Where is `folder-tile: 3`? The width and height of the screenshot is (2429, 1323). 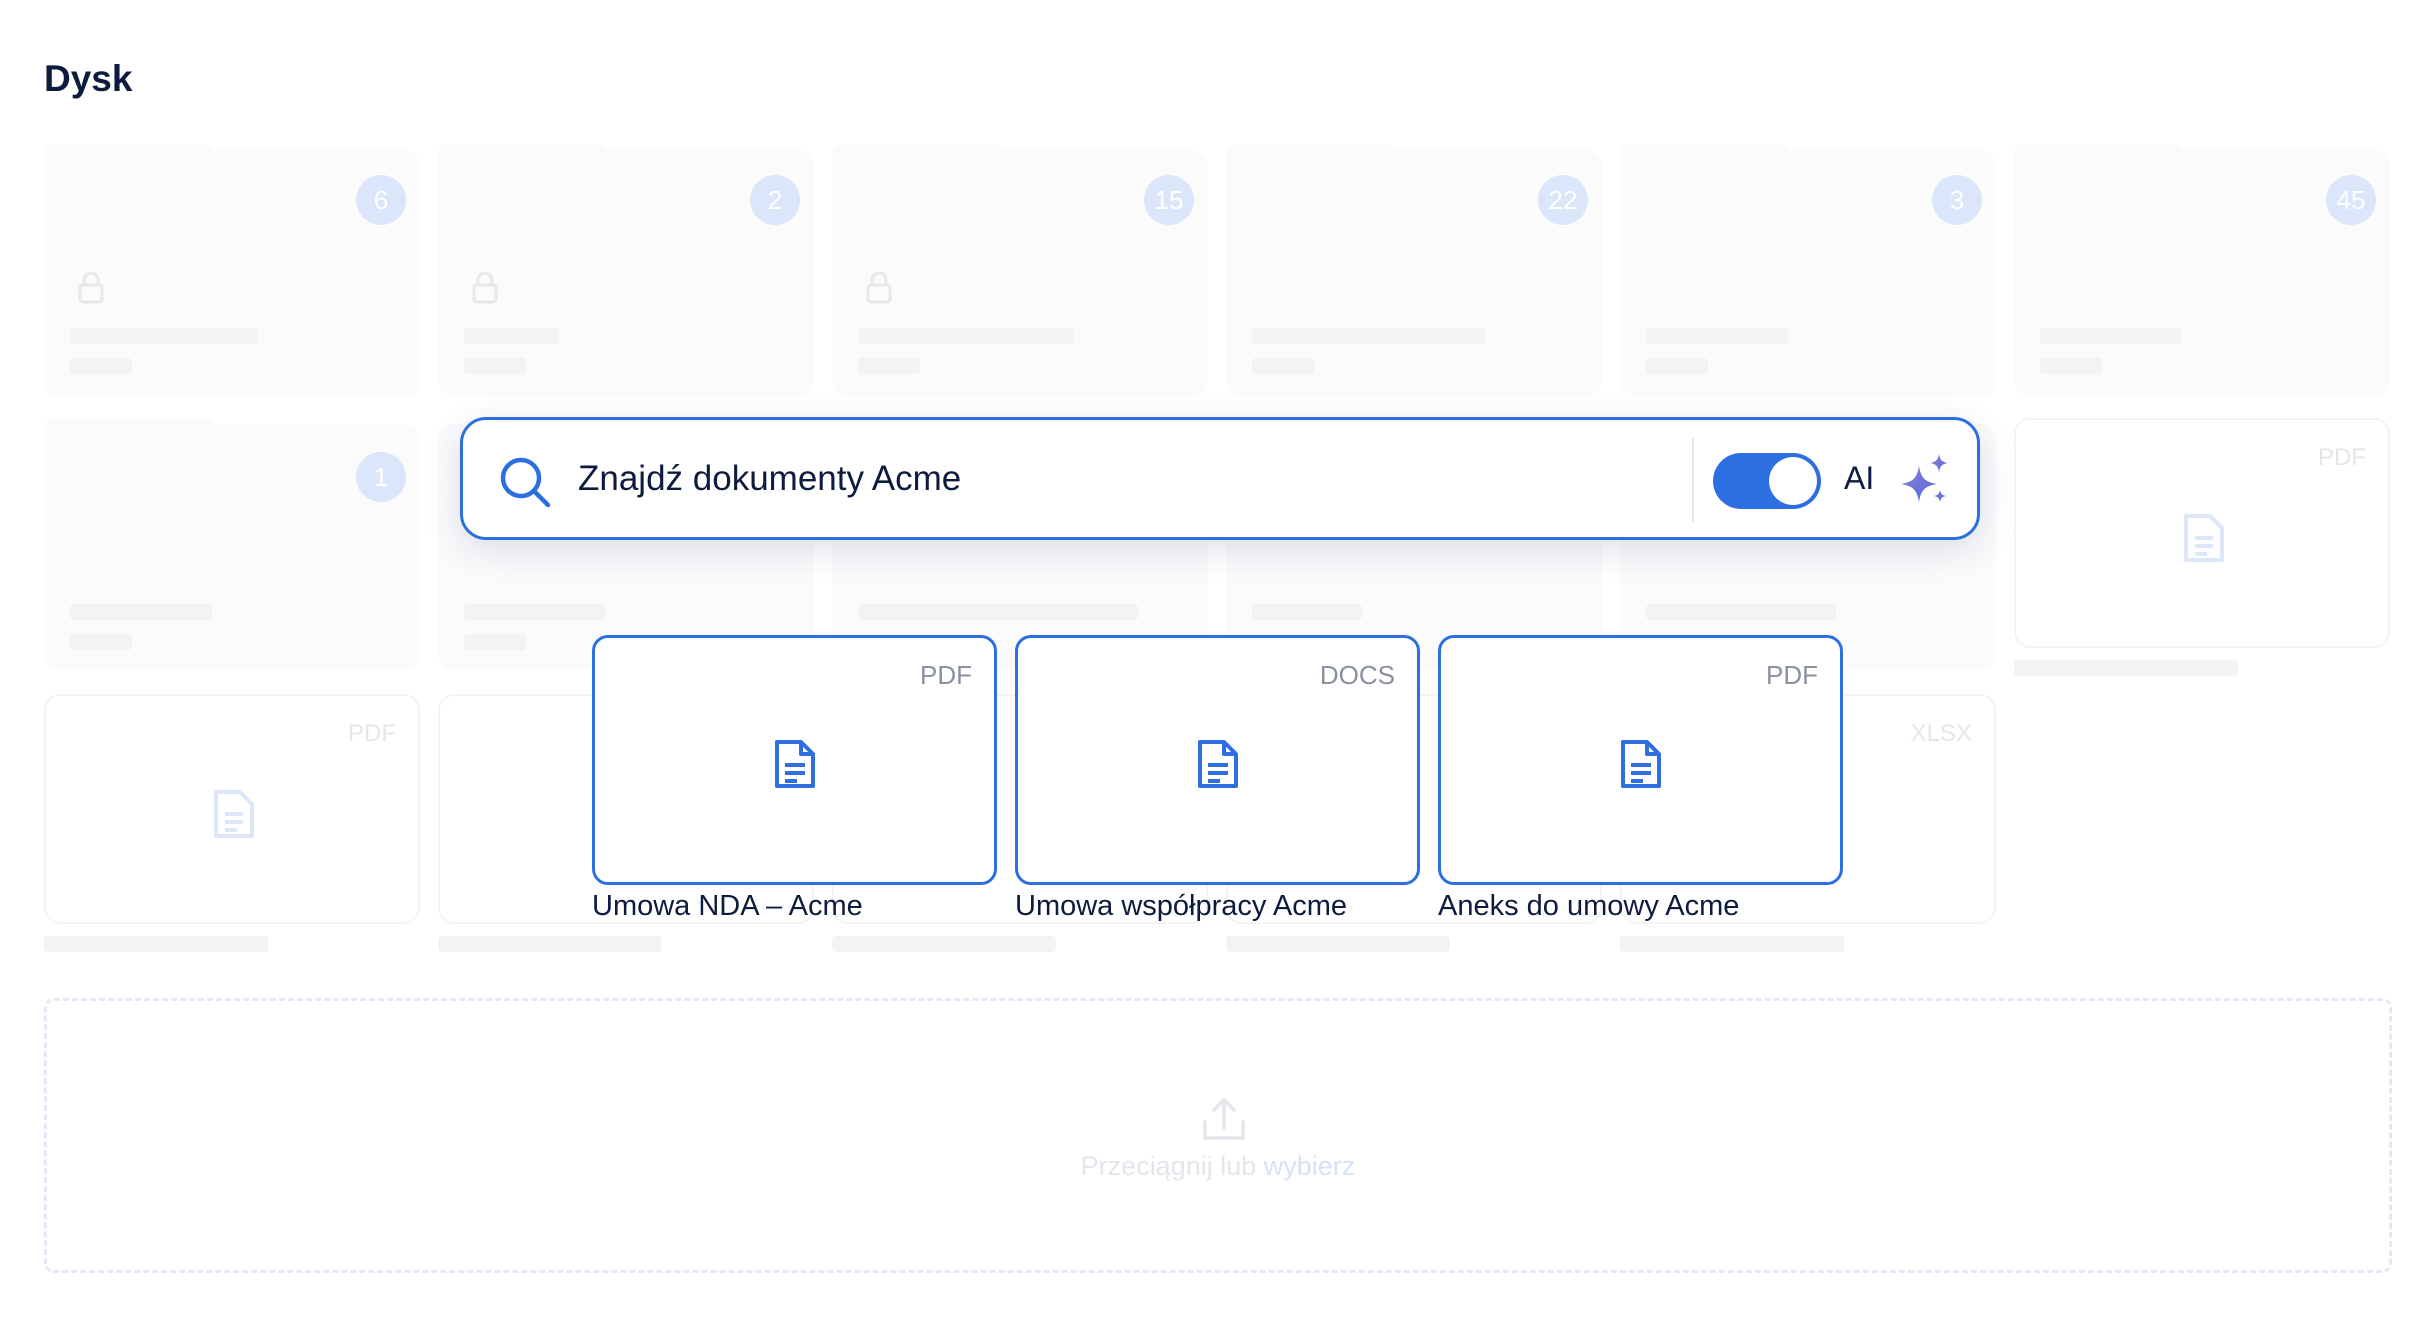 folder-tile: 3 is located at coordinates (1808, 270).